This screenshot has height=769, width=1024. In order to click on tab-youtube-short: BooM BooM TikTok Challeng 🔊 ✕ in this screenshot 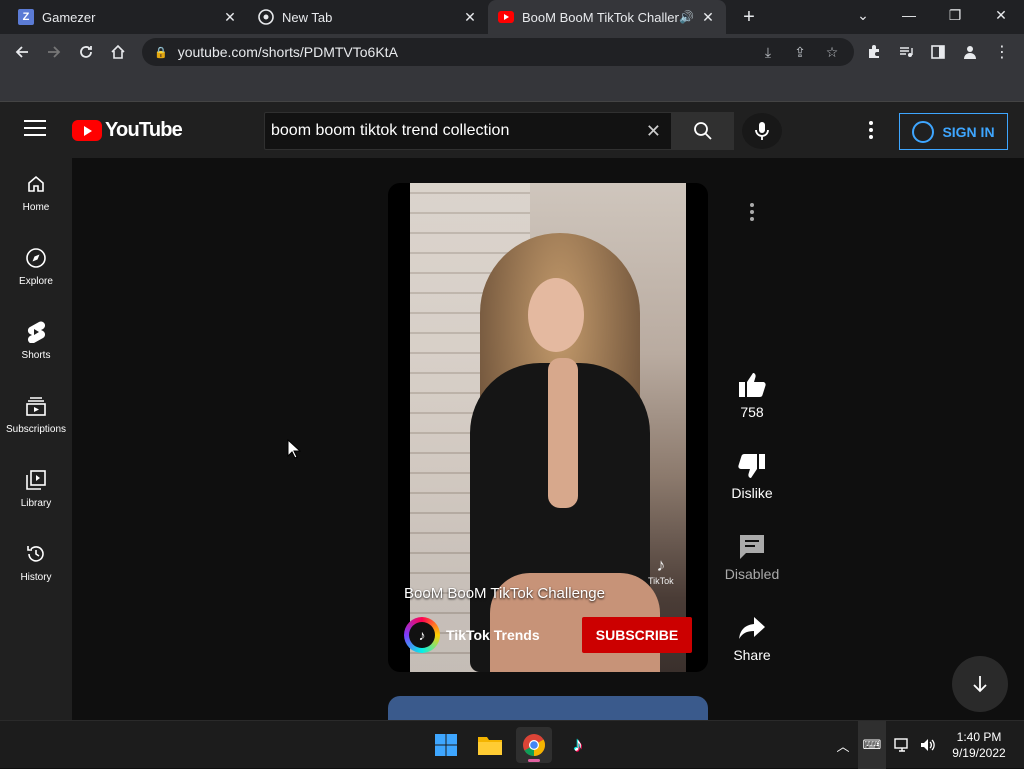, I will do `click(607, 17)`.